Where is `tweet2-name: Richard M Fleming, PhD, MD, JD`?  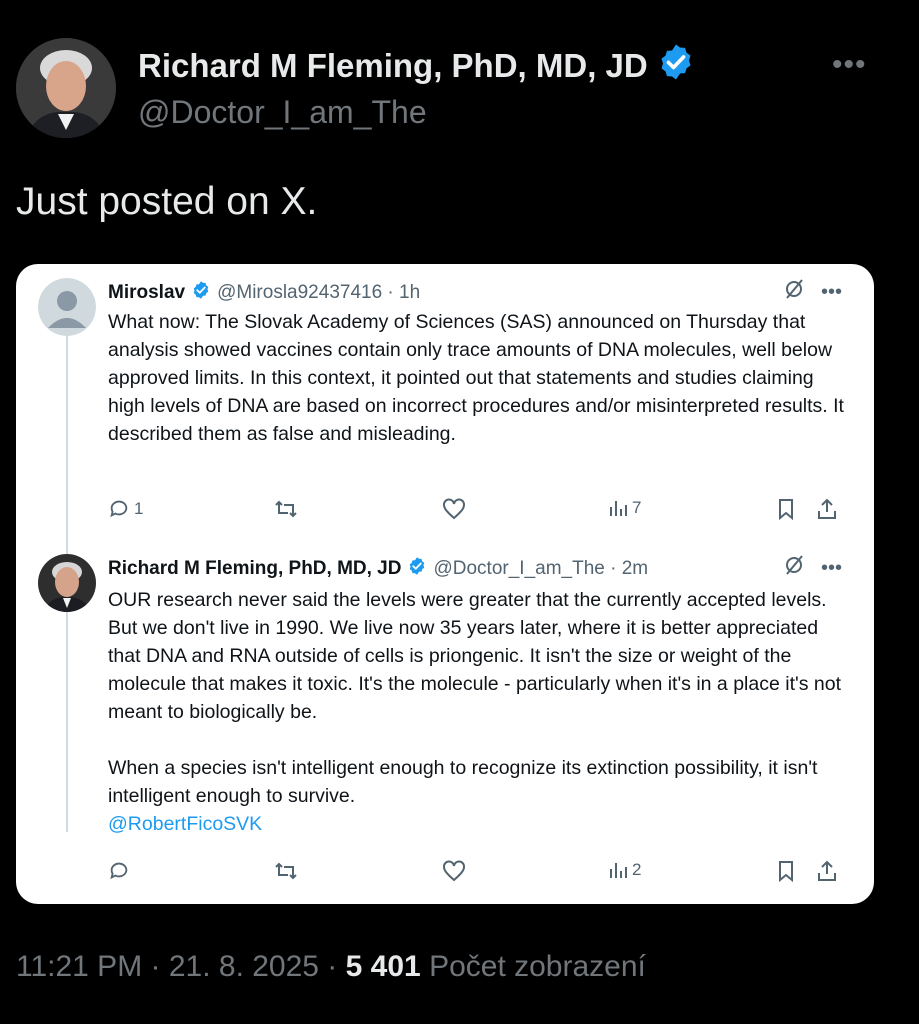 tweet2-name: Richard M Fleming, PhD, MD, JD is located at coordinates (255, 568).